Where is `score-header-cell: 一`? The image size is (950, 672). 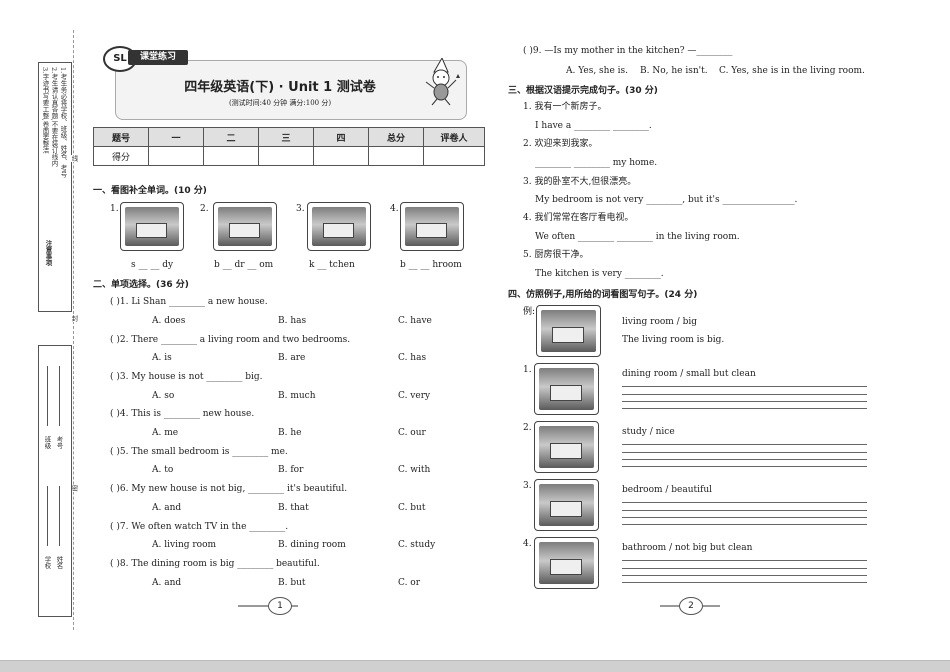 score-header-cell: 一 is located at coordinates (176, 137).